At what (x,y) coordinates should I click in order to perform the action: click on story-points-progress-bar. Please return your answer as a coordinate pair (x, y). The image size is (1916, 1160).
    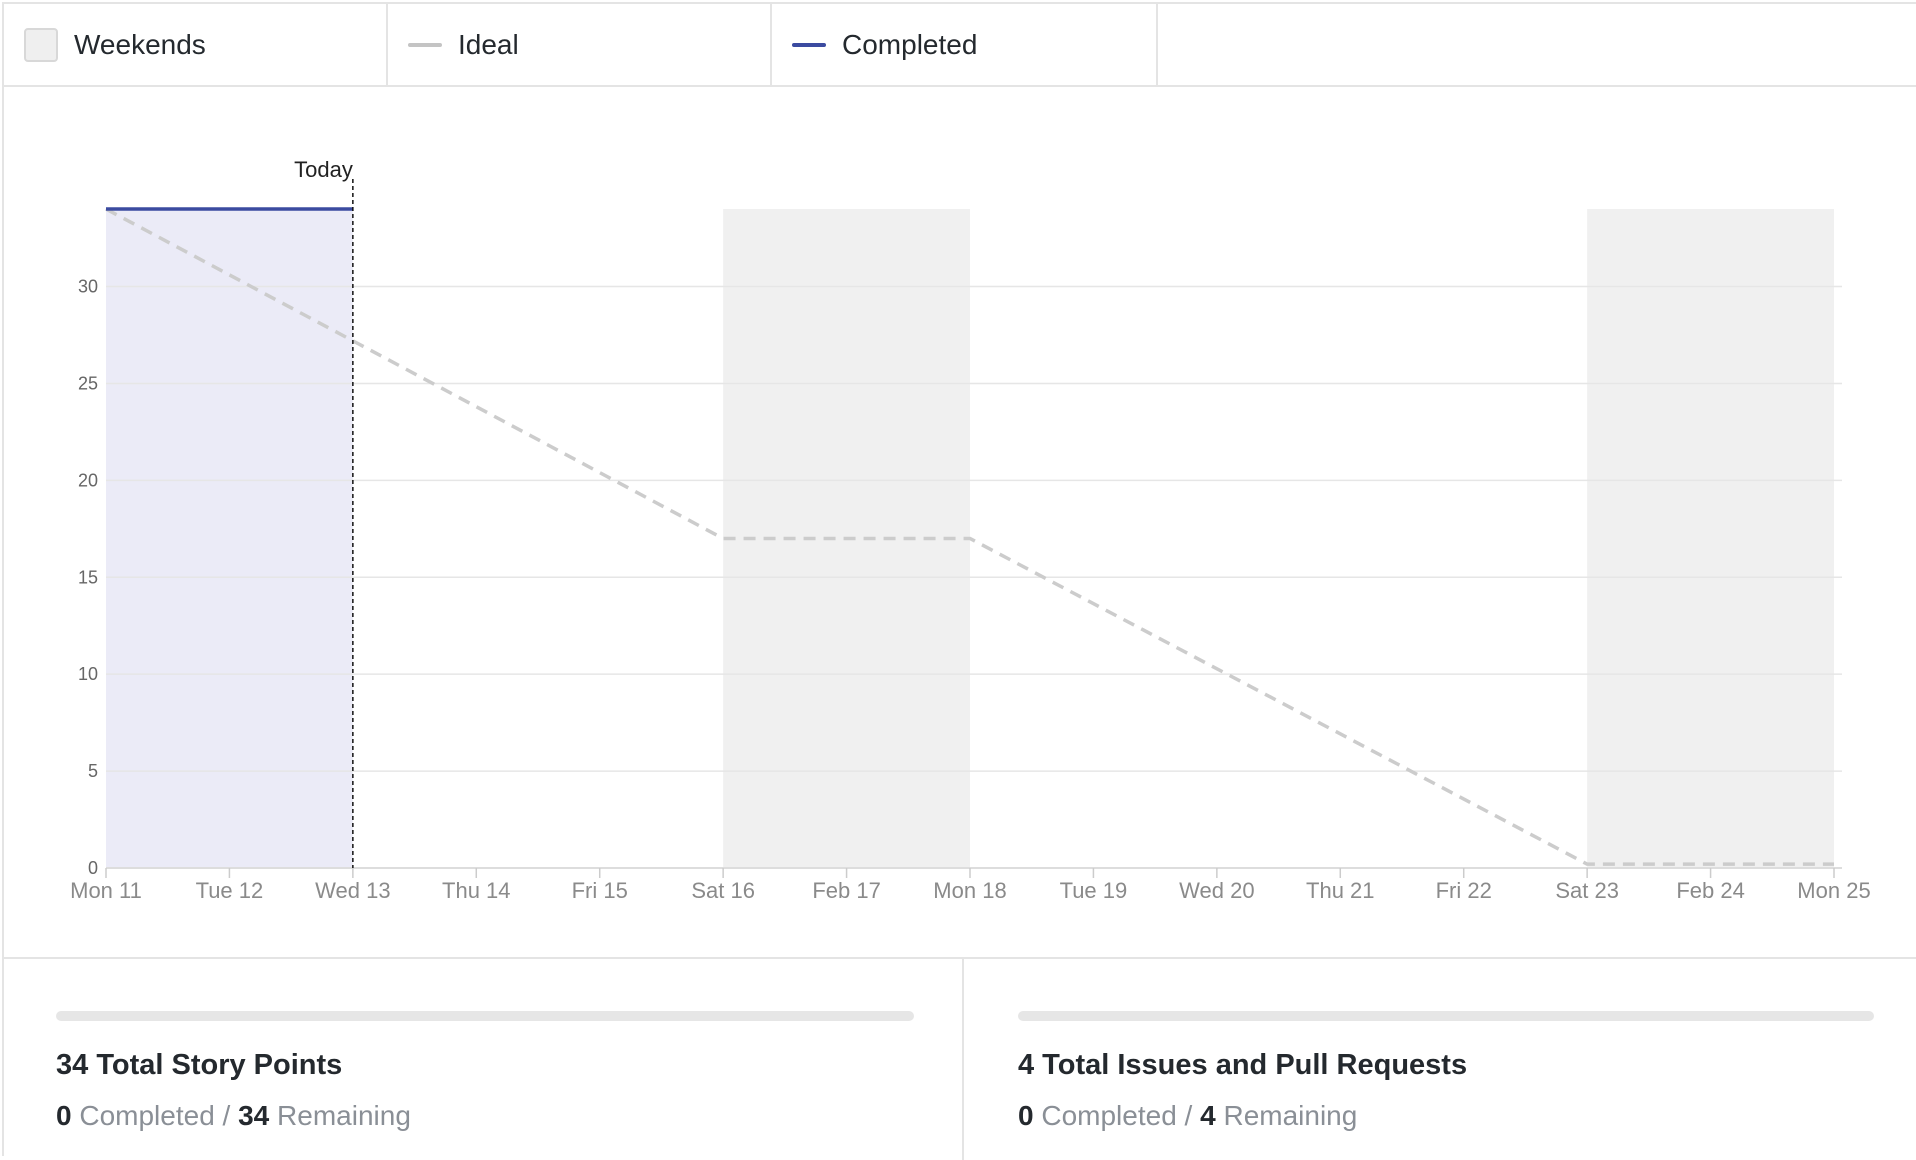
    Looking at the image, I should click on (485, 1016).